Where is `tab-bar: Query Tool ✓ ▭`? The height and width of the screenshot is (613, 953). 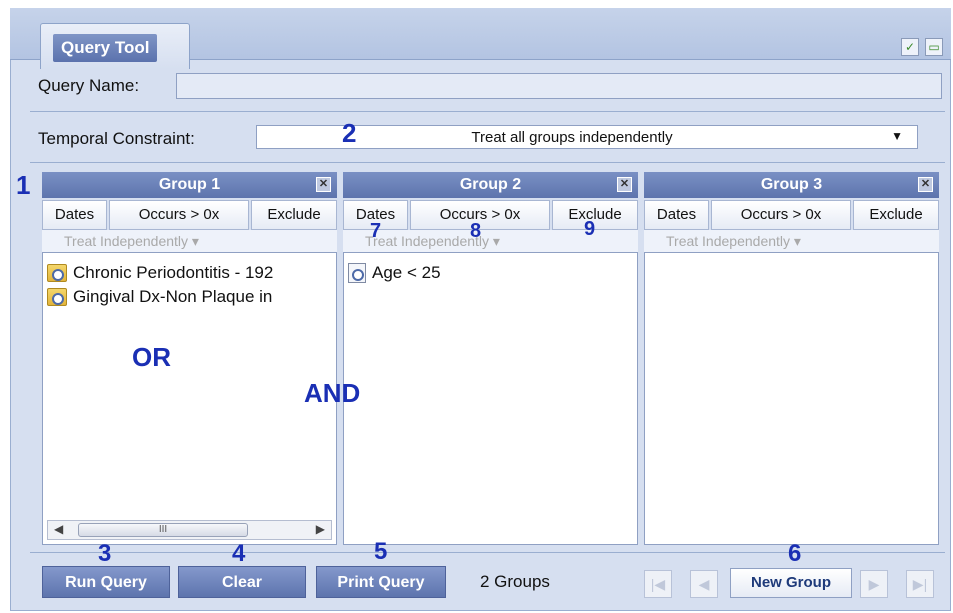
tab-bar: Query Tool ✓ ▭ is located at coordinates (480, 38).